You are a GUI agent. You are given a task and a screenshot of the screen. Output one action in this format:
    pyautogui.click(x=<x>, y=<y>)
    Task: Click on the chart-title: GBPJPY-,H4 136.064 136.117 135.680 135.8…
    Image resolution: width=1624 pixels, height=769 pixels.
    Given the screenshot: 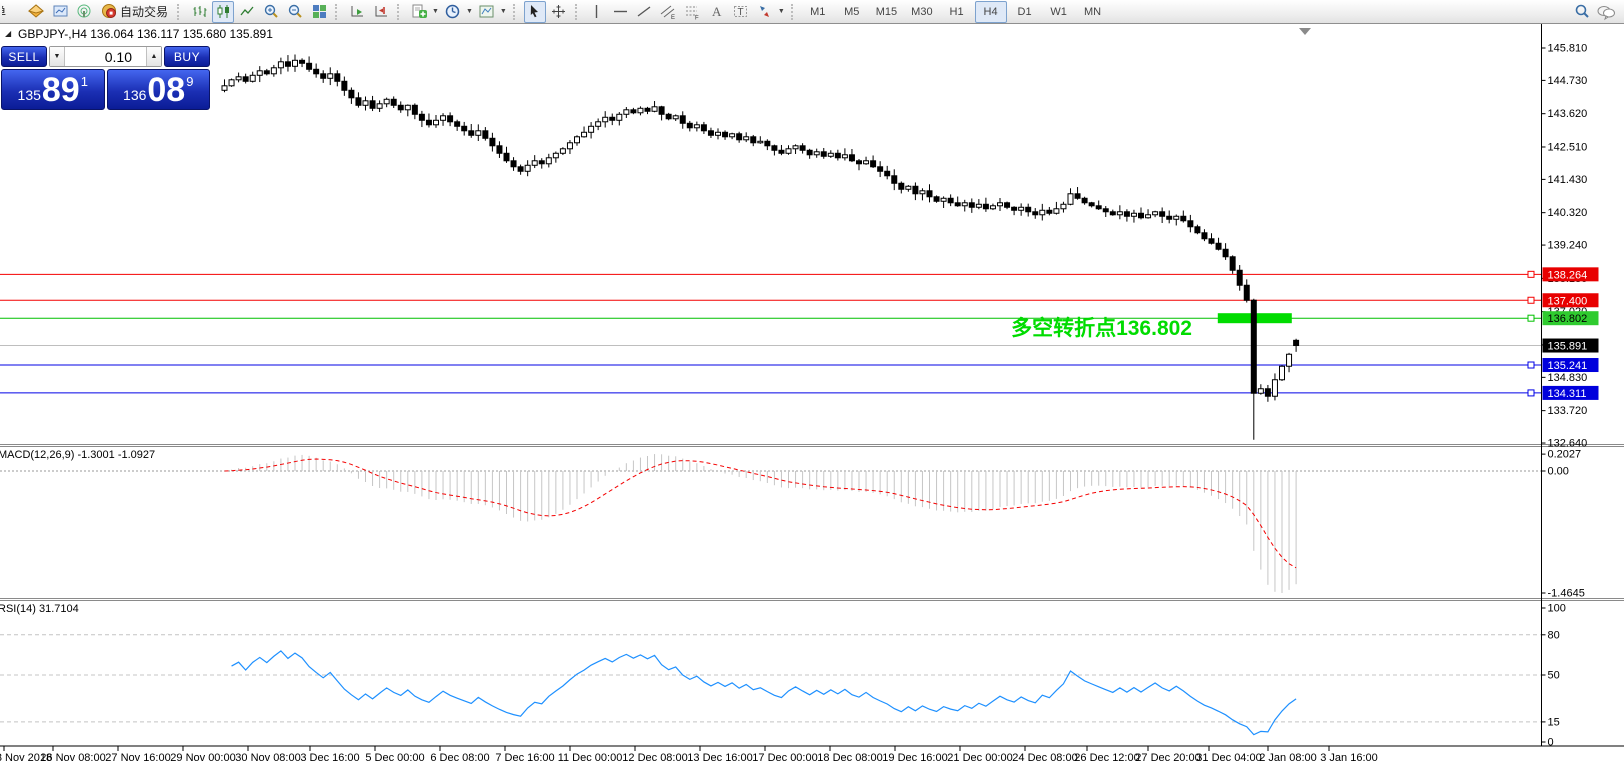 What is the action you would take?
    pyautogui.click(x=145, y=34)
    